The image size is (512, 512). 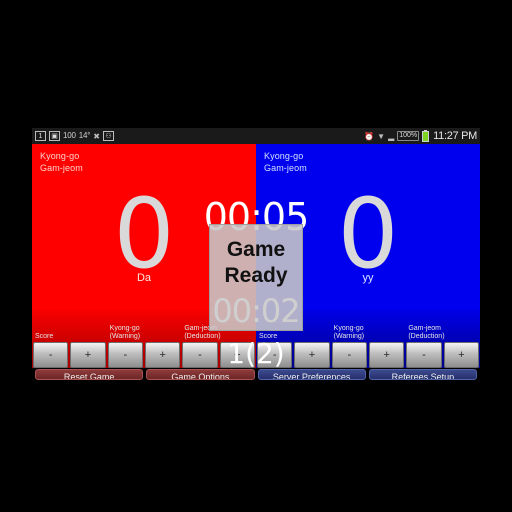 I want to click on red-kyonggo-control: Kyong-go (Warning) - +, so click(x=144, y=346).